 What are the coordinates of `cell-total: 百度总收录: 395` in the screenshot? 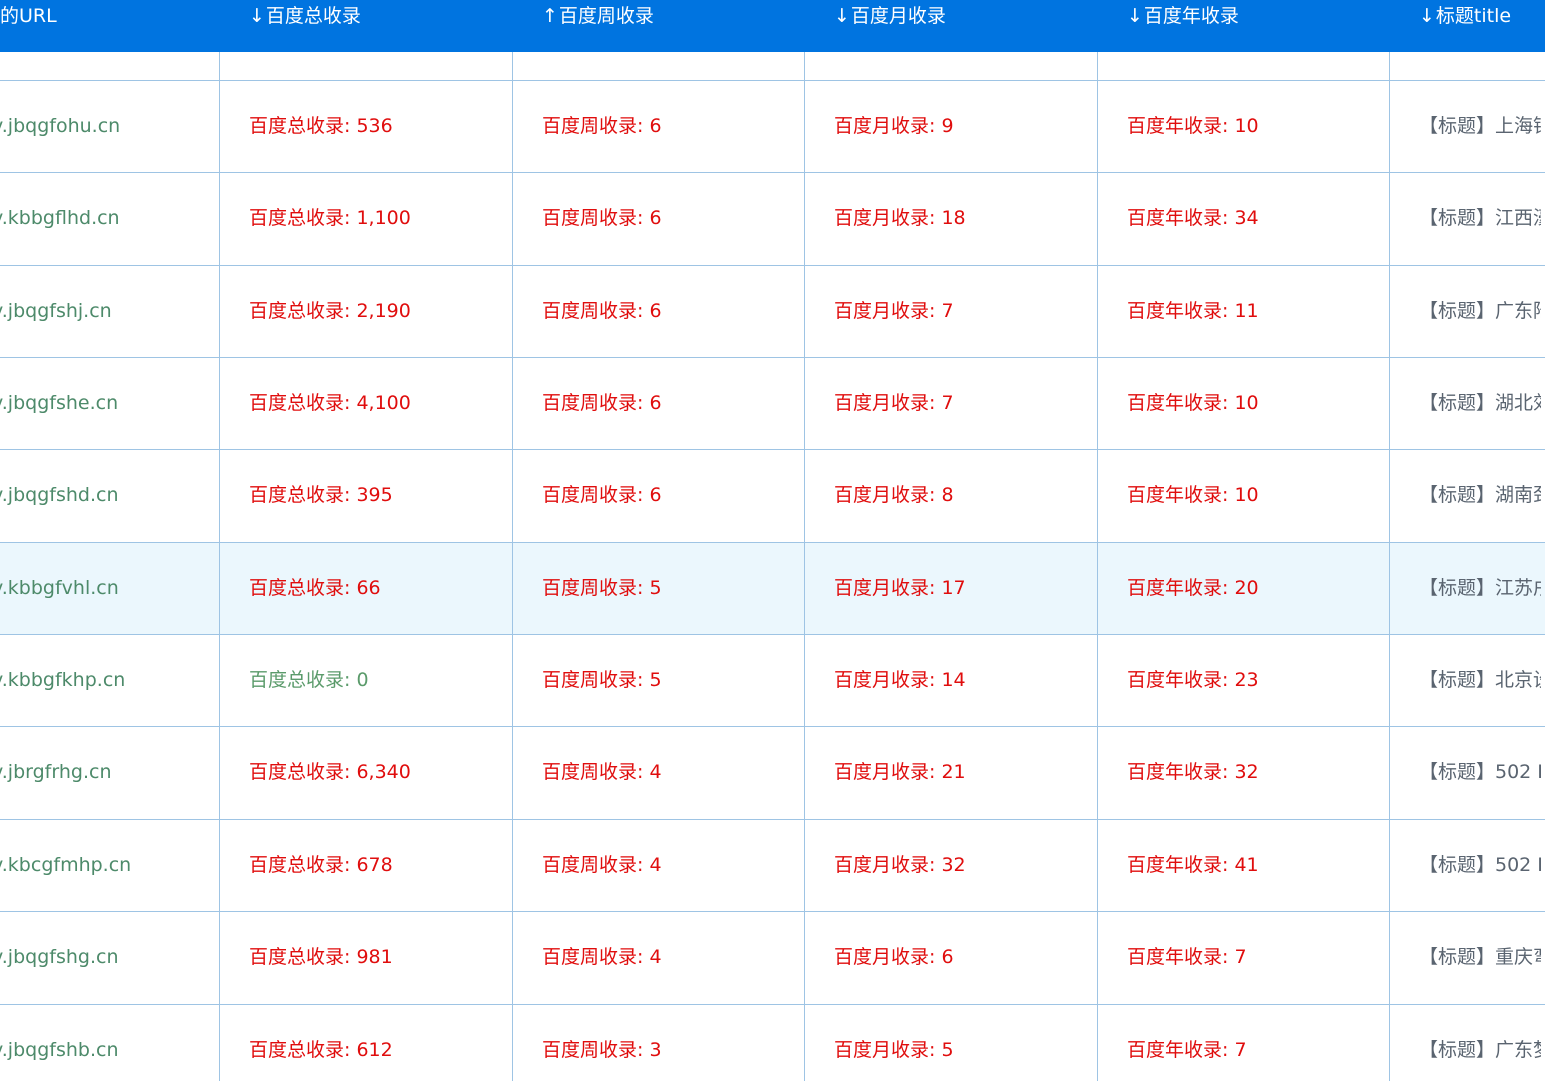 It's located at (321, 495).